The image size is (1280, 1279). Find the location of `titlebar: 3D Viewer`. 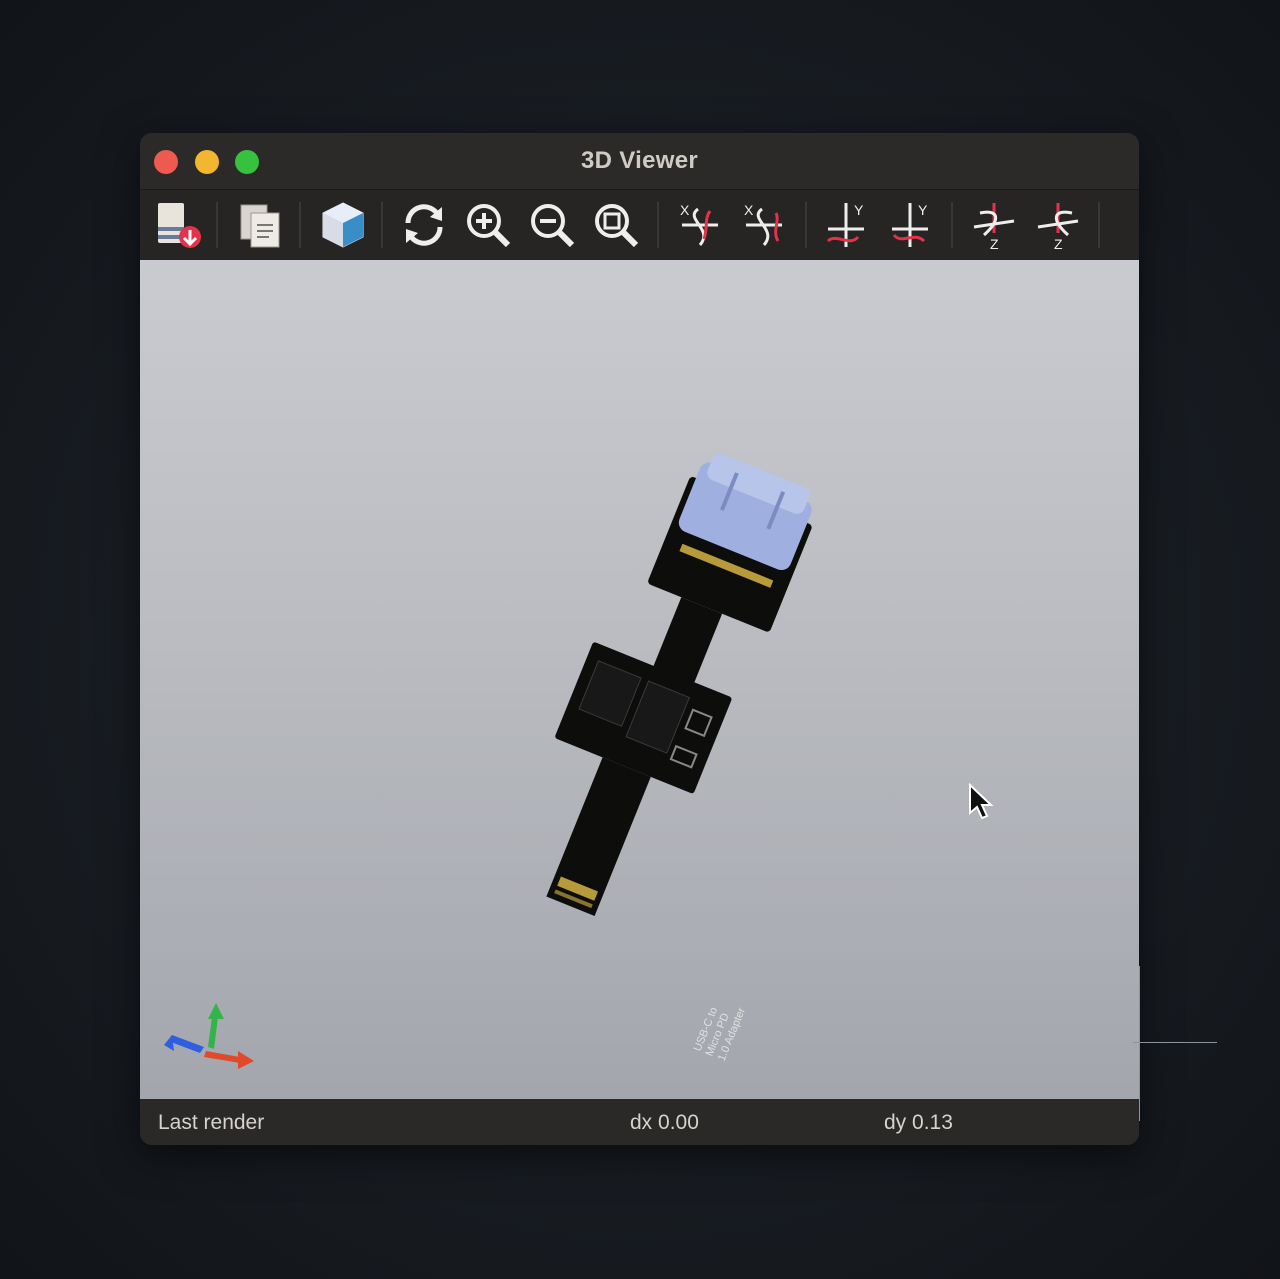

titlebar: 3D Viewer is located at coordinates (639, 161).